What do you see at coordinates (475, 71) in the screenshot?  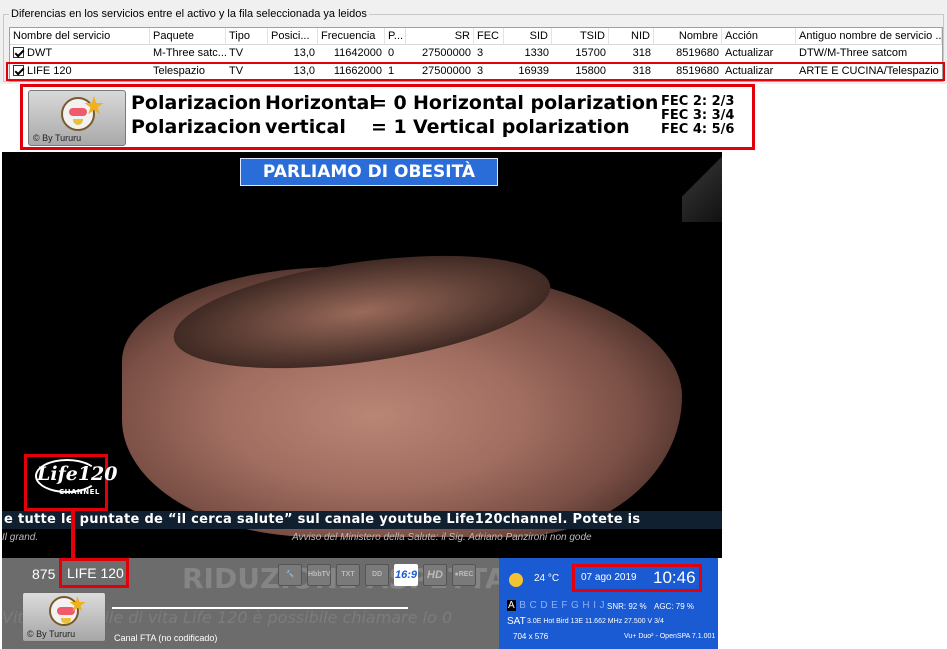 I see `selected-row-highlight` at bounding box center [475, 71].